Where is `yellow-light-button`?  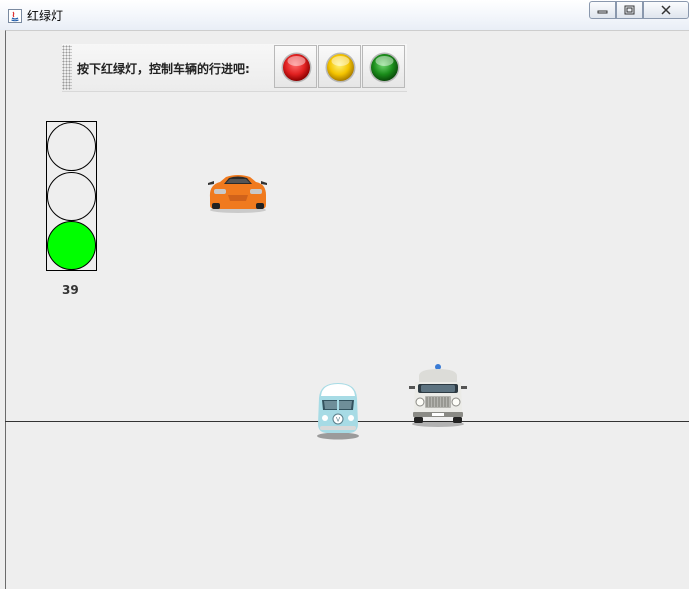 yellow-light-button is located at coordinates (339, 66).